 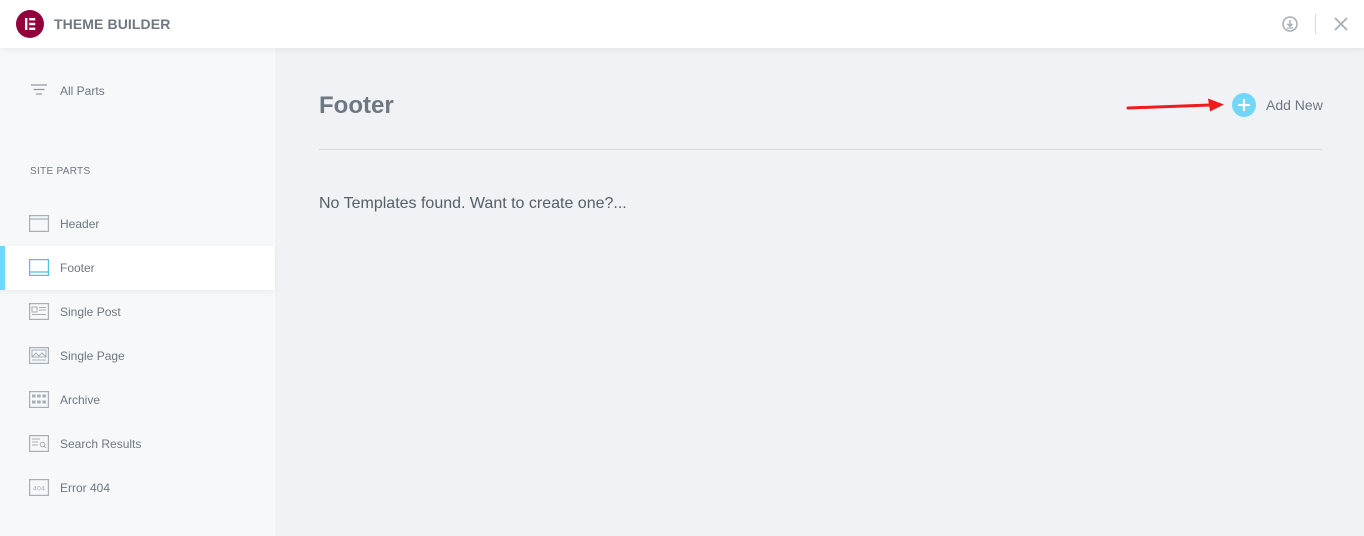 I want to click on sidebar-item-label: Single Page, so click(x=92, y=356).